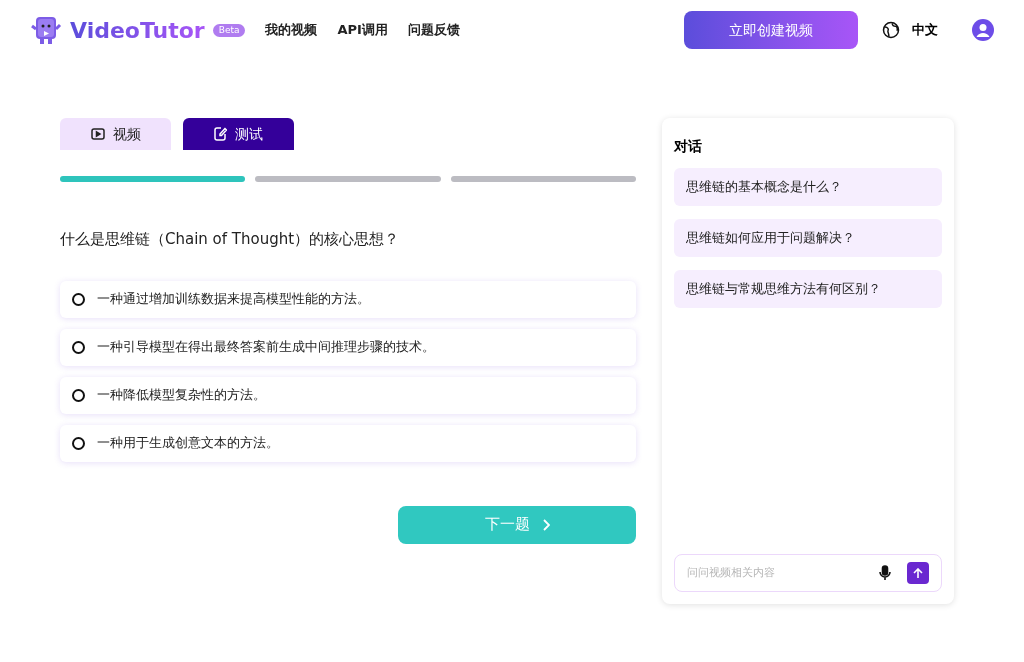 Image resolution: width=1024 pixels, height=662 pixels. Describe the element at coordinates (545, 524) in the screenshot. I see `chevron-right-icon` at that location.